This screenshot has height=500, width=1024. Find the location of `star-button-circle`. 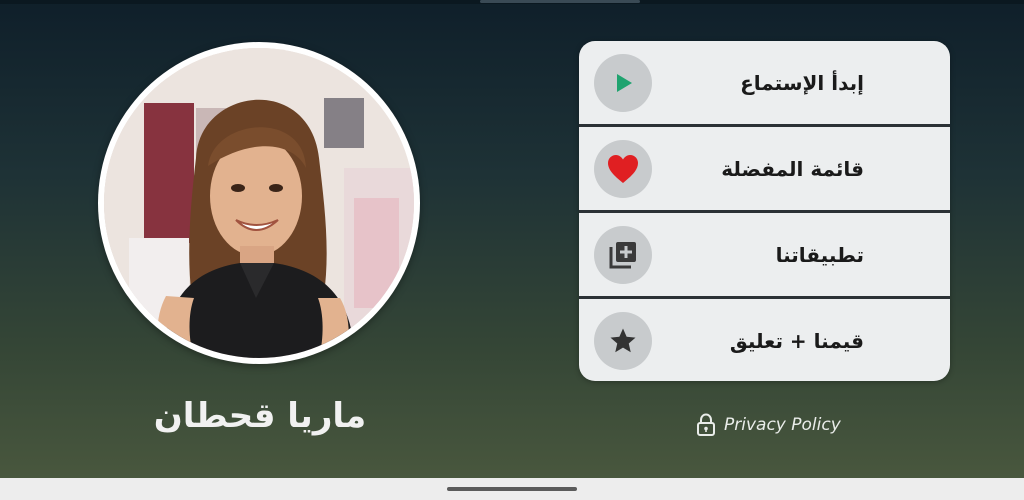

star-button-circle is located at coordinates (623, 341).